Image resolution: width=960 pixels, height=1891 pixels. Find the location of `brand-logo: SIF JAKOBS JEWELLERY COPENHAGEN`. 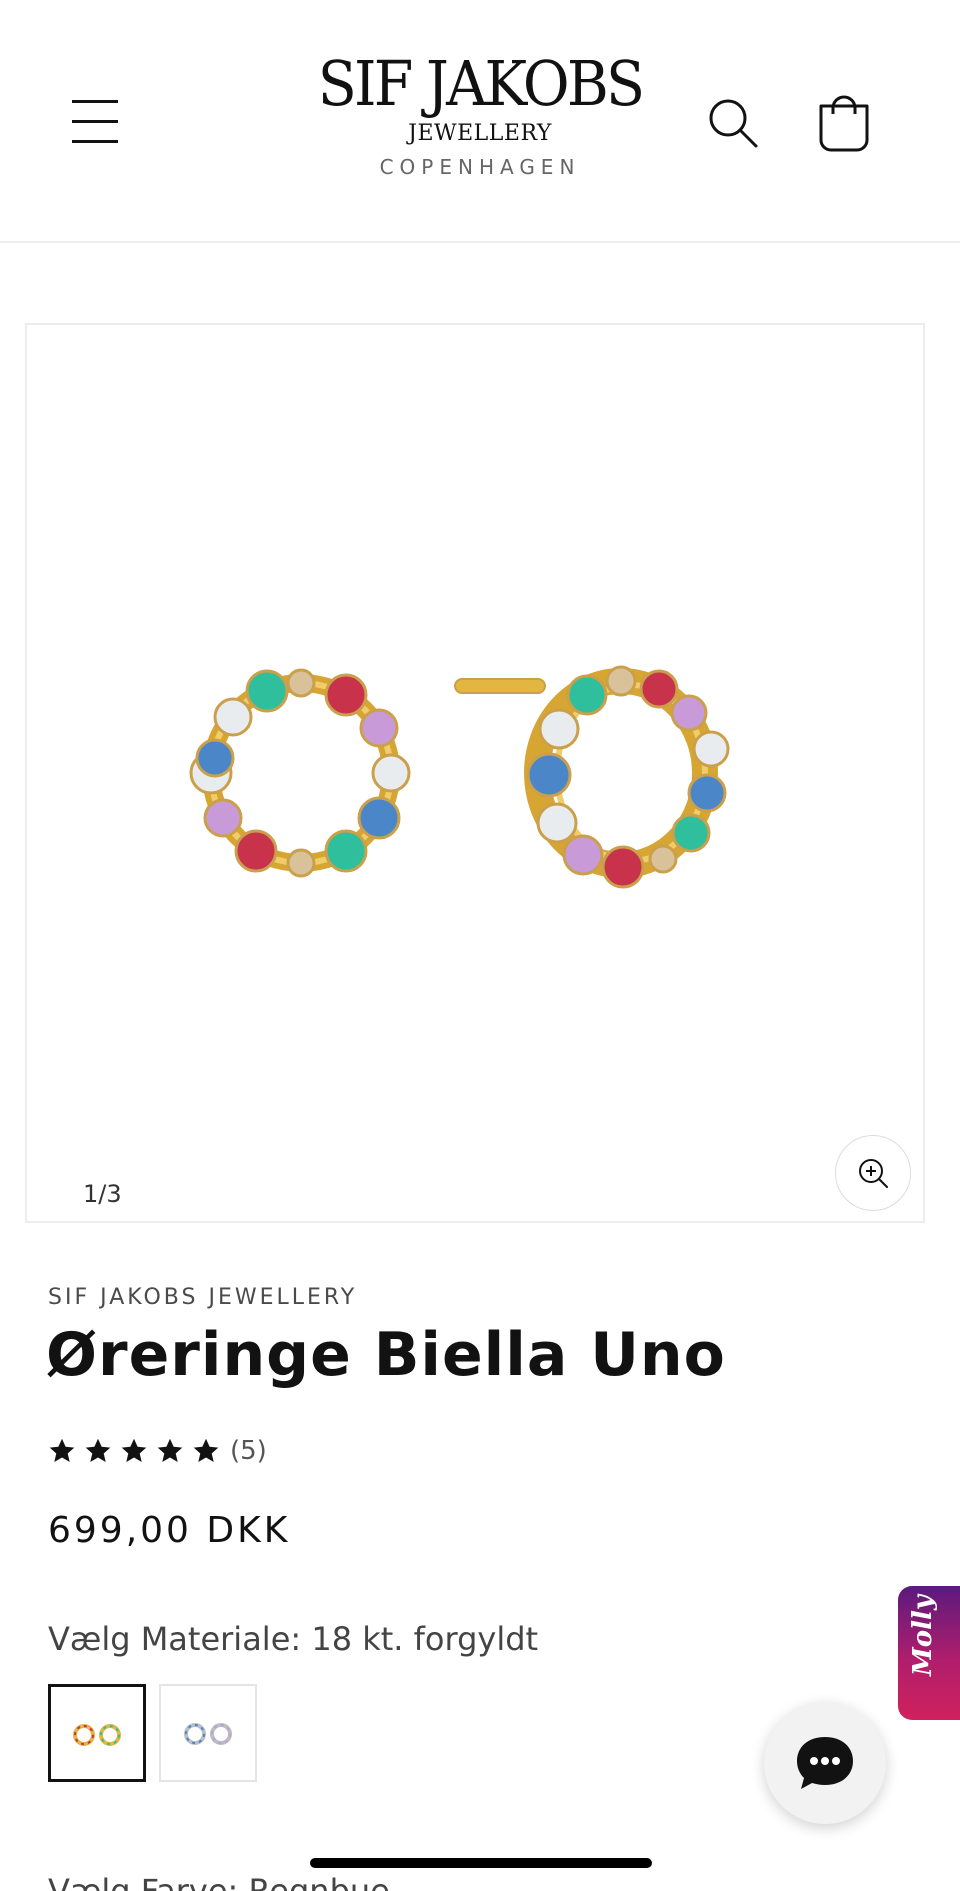

brand-logo: SIF JAKOBS JEWELLERY COPENHAGEN is located at coordinates (480, 115).